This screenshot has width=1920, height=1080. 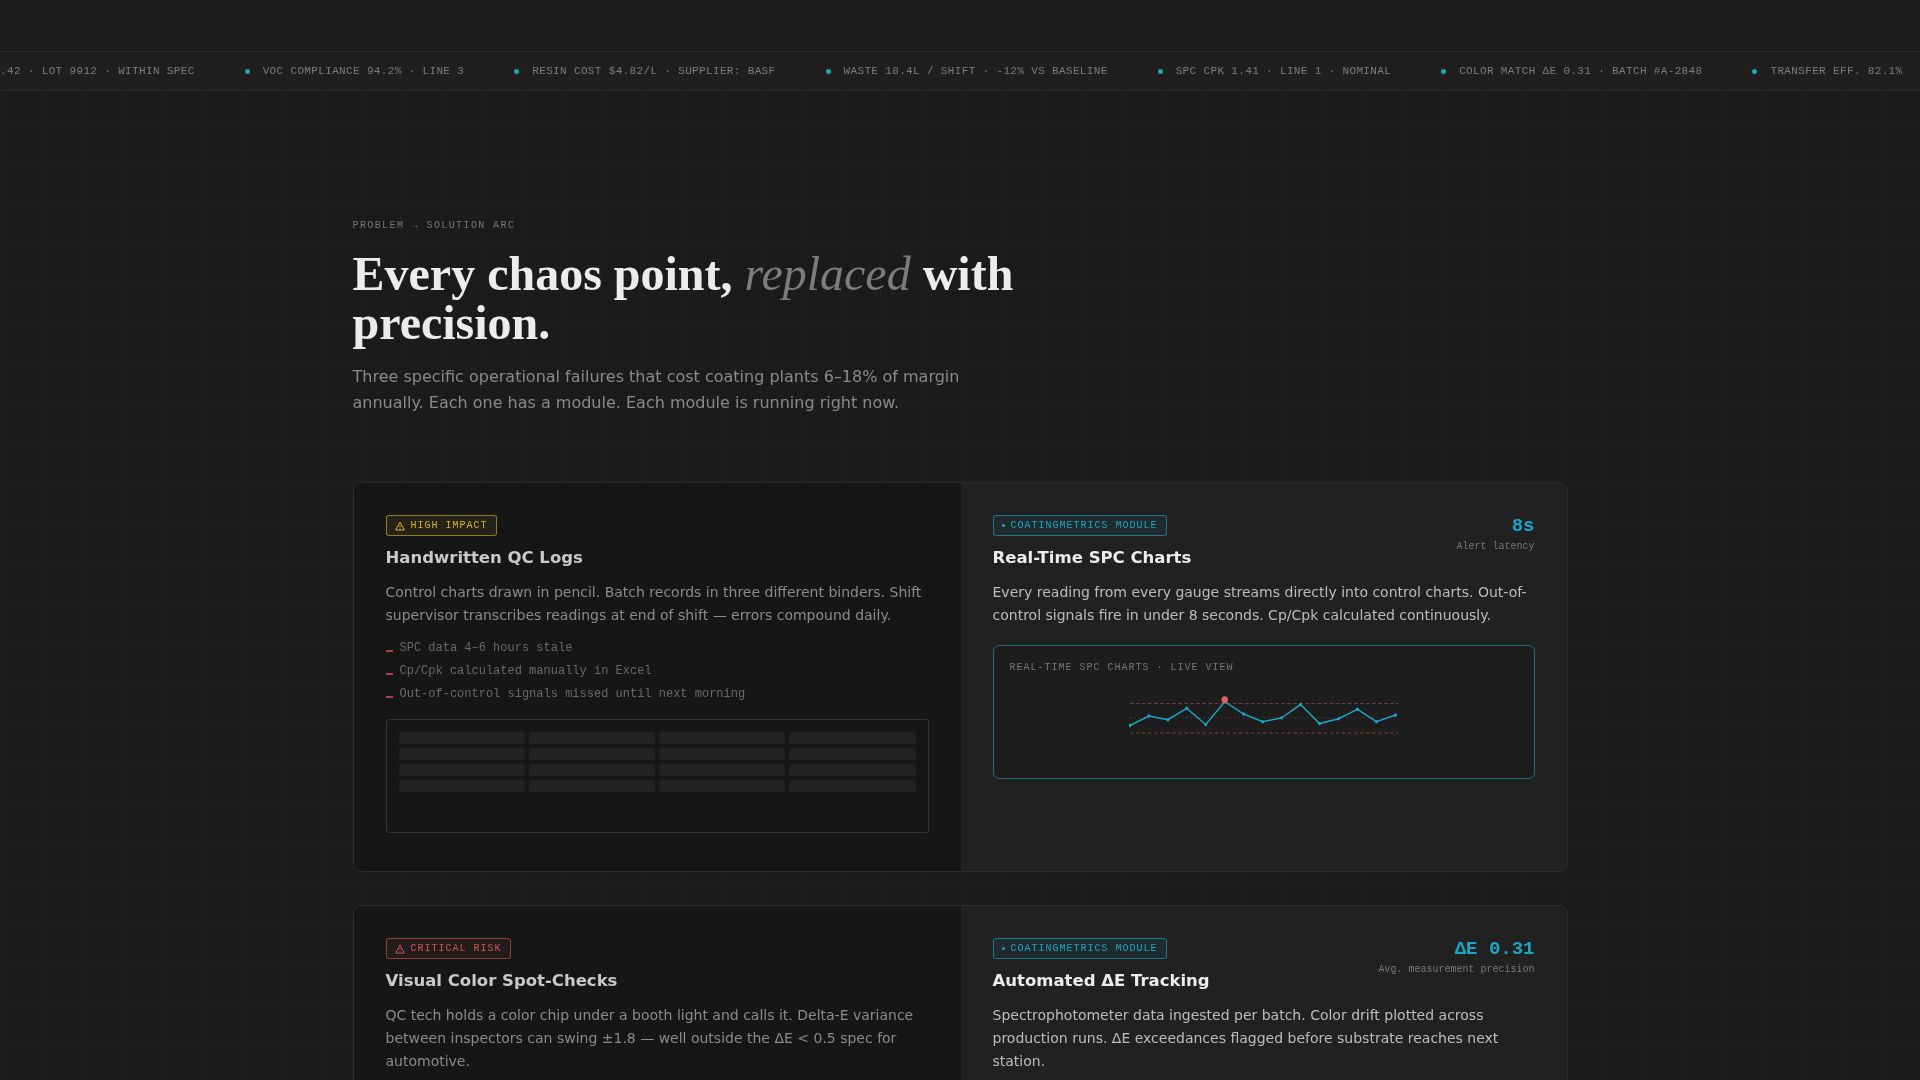 What do you see at coordinates (484, 557) in the screenshot?
I see `problem-title: Handwritten QC Logs` at bounding box center [484, 557].